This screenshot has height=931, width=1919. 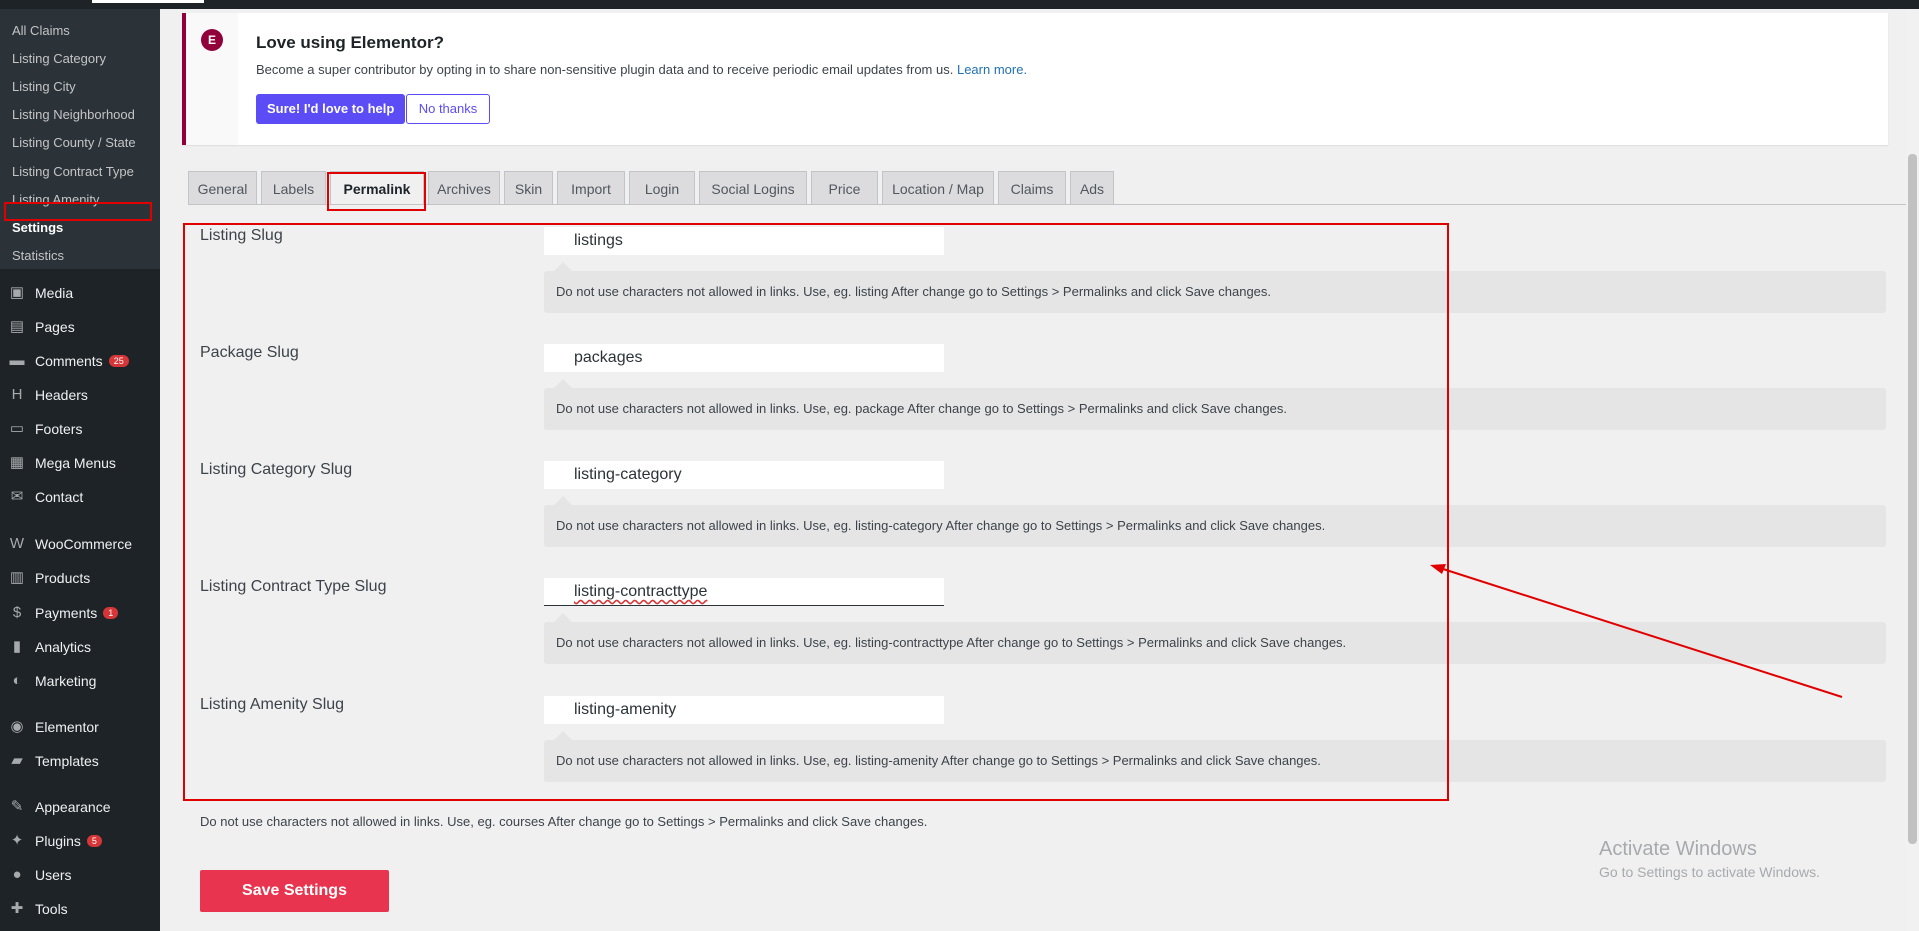 I want to click on sidebar-item-text: Media, so click(x=54, y=293).